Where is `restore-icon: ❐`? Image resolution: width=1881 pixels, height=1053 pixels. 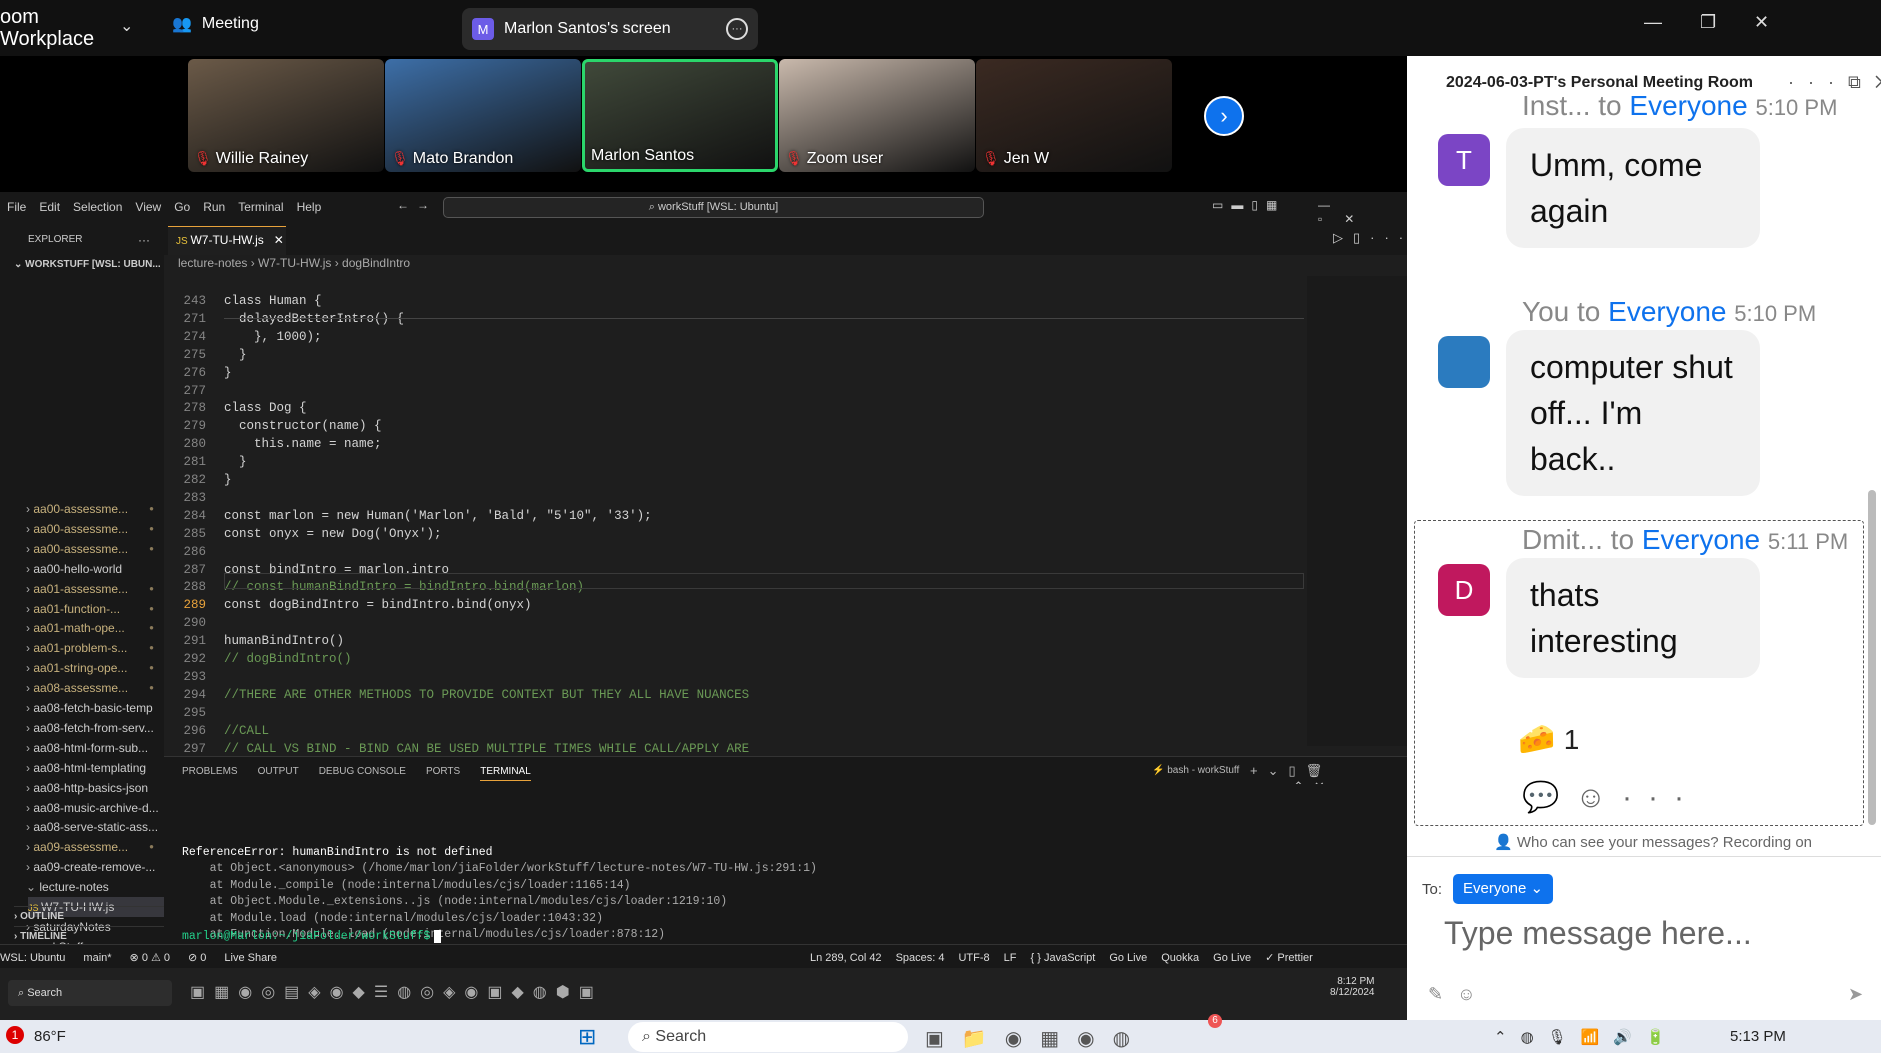
restore-icon: ❐ is located at coordinates (1708, 22).